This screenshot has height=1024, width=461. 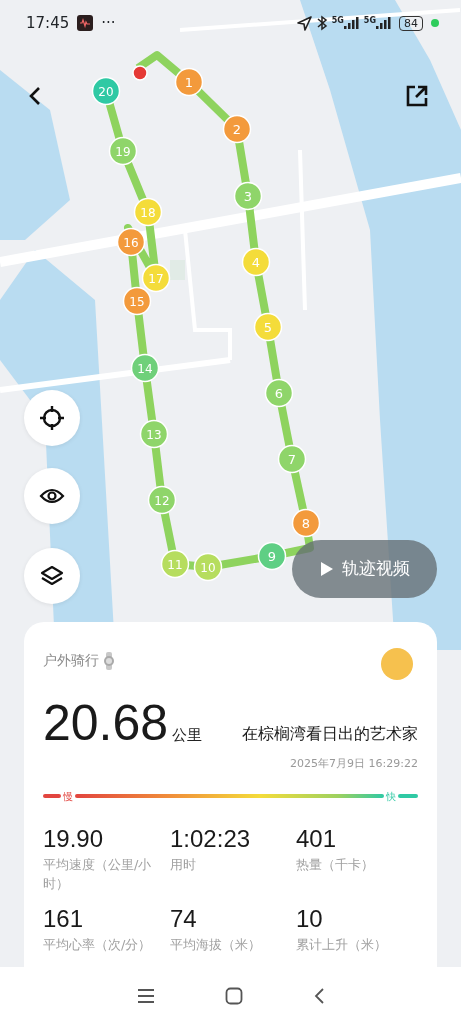 What do you see at coordinates (52, 576) in the screenshot?
I see `layers-icon` at bounding box center [52, 576].